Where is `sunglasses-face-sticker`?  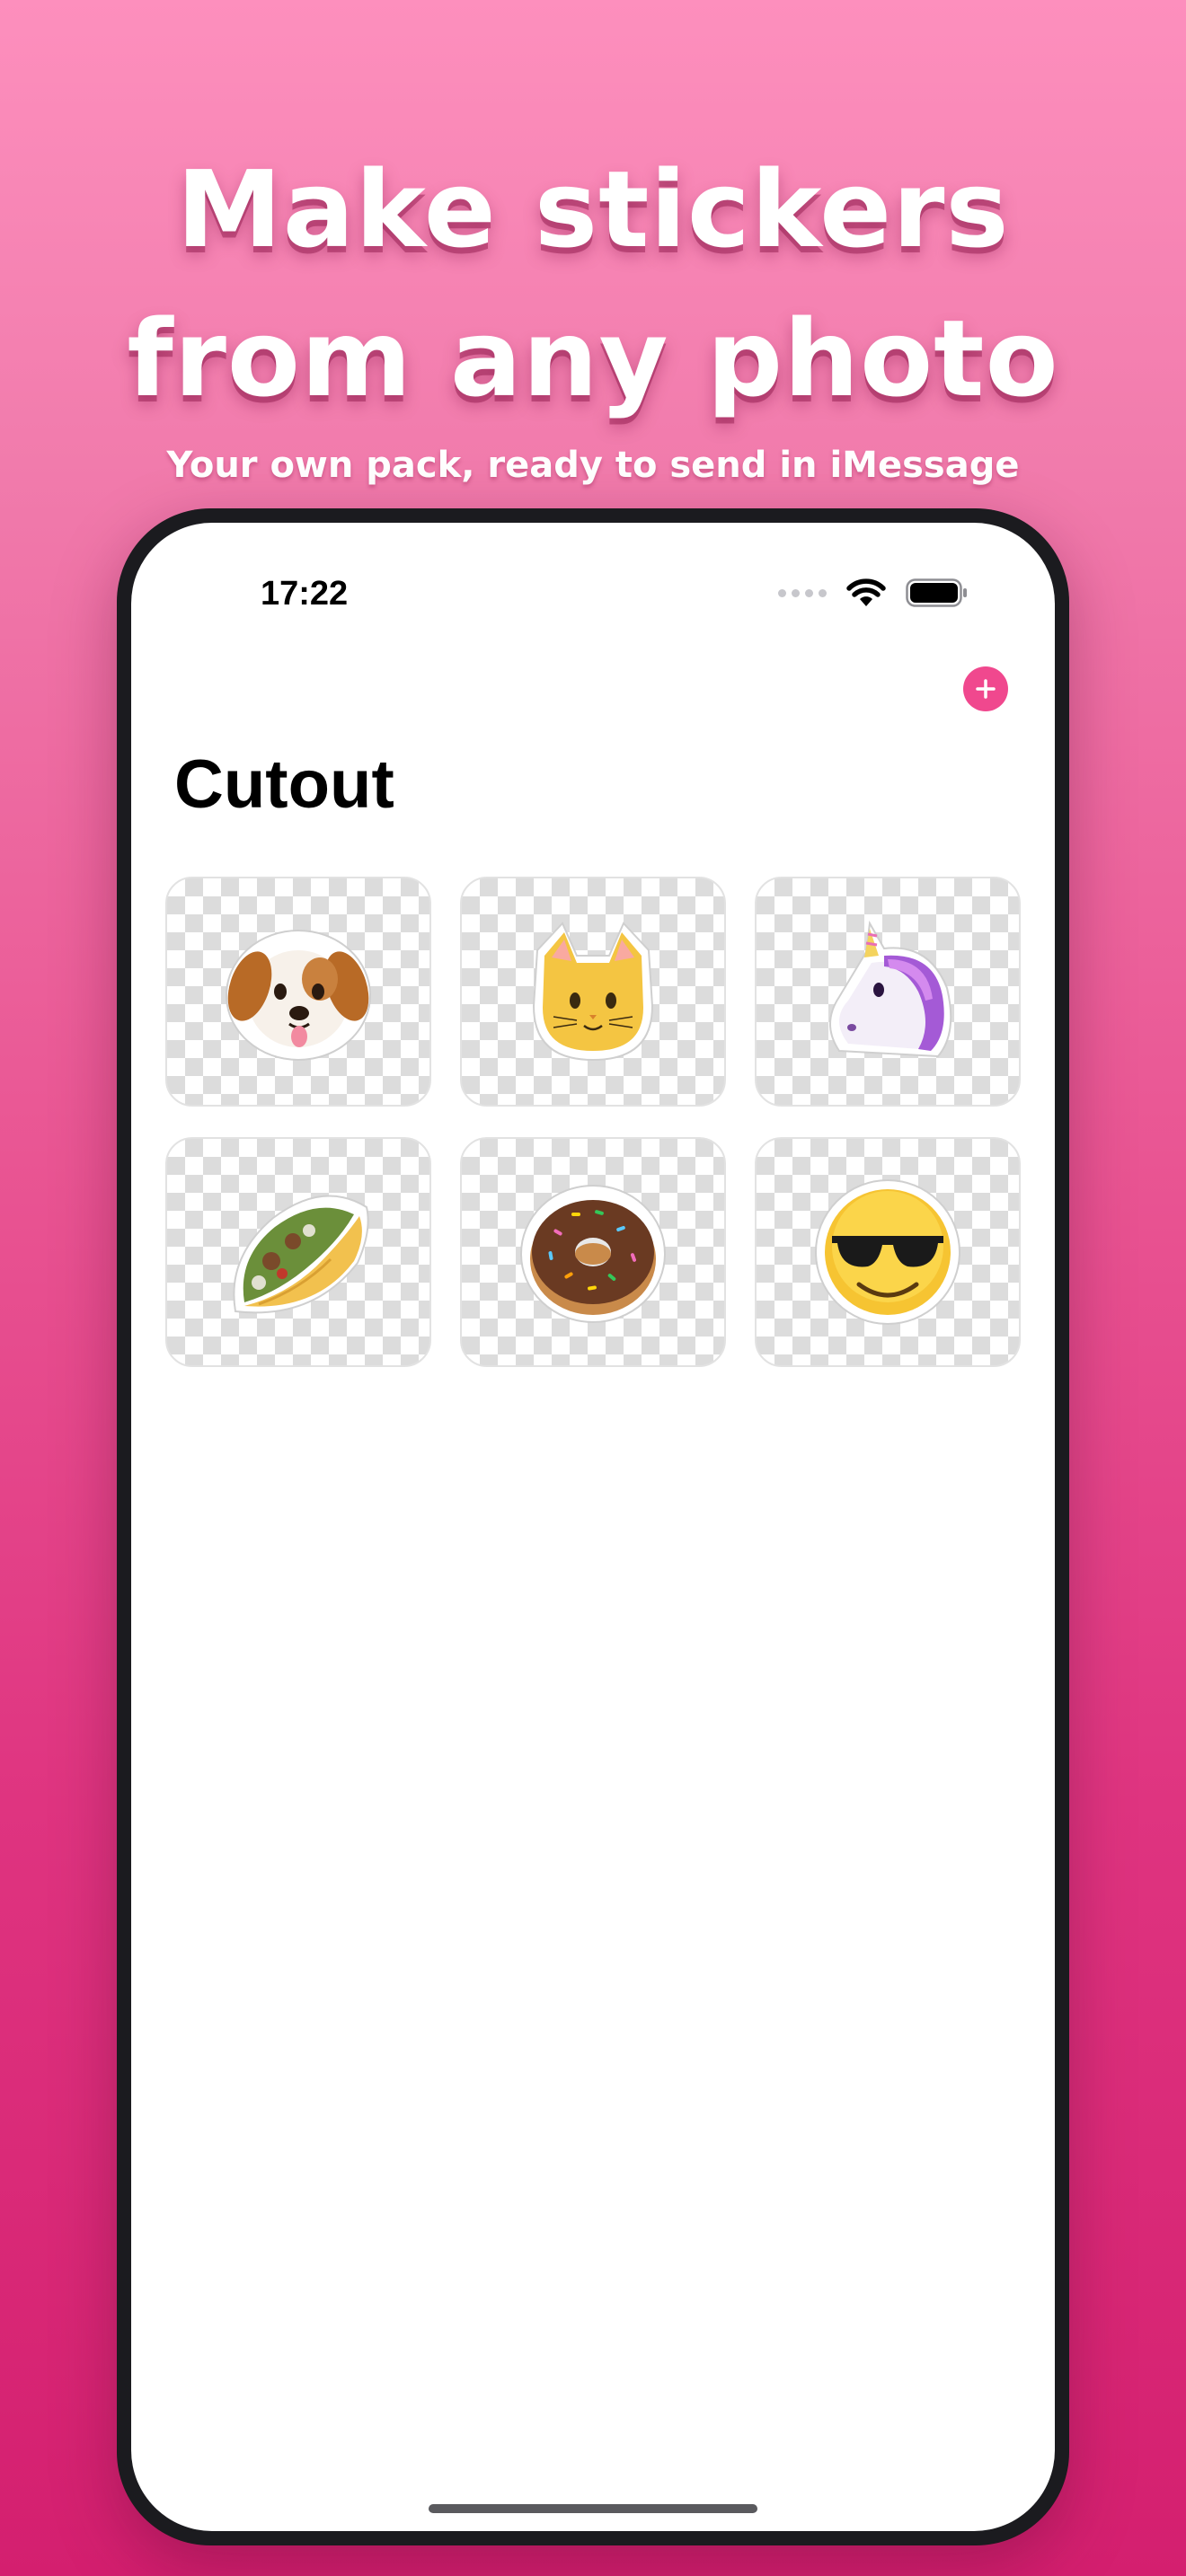
sunglasses-face-sticker is located at coordinates (887, 1252).